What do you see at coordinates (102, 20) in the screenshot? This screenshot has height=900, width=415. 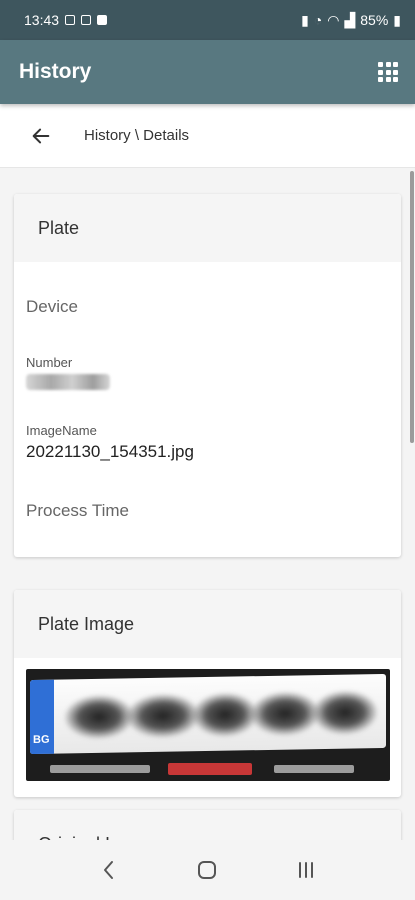 I see `check-icon` at bounding box center [102, 20].